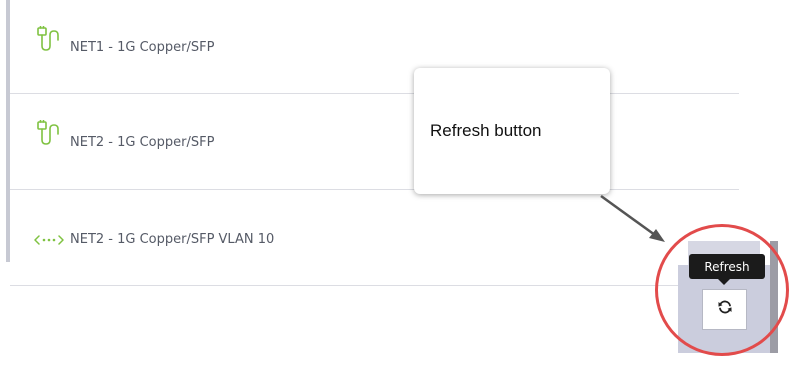 The width and height of the screenshot is (796, 369). I want to click on highlight-circle, so click(722, 290).